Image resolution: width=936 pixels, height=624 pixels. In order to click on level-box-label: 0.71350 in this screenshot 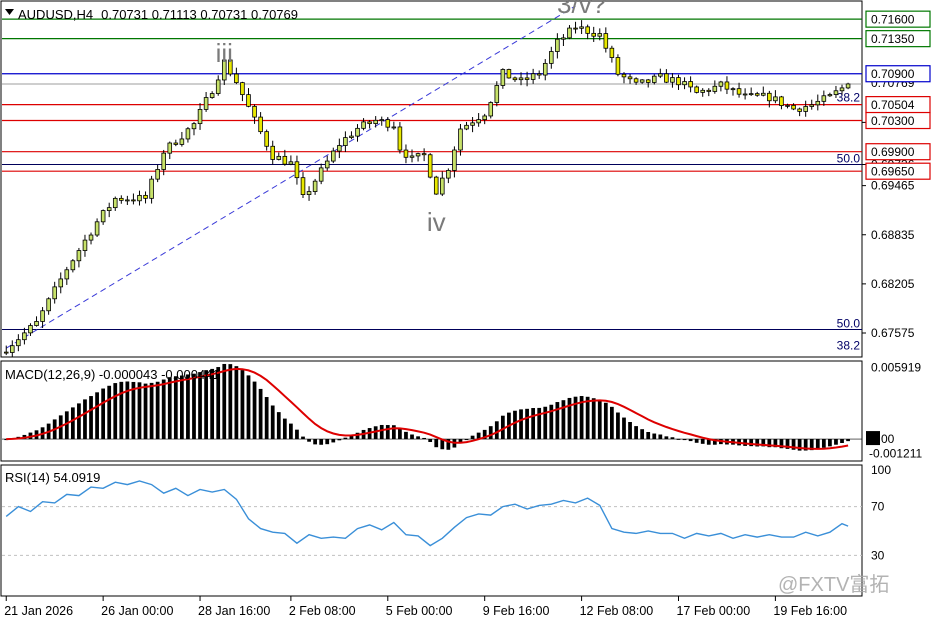, I will do `click(893, 39)`.